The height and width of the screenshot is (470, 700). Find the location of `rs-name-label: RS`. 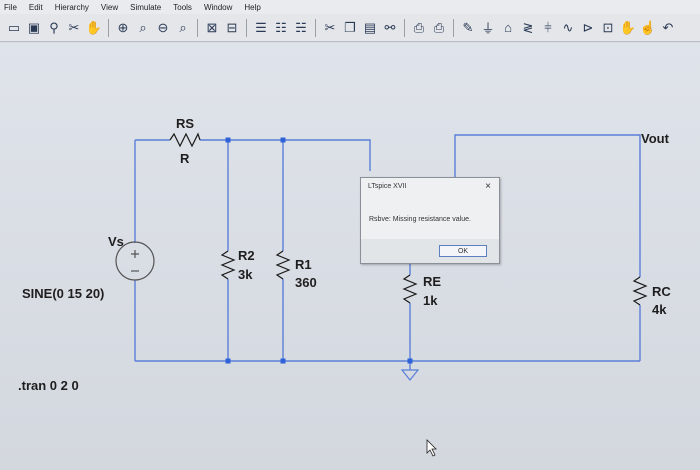

rs-name-label: RS is located at coordinates (185, 123).